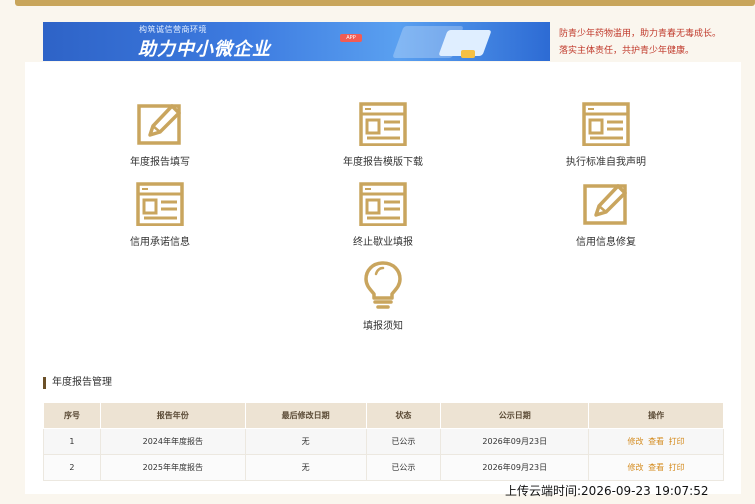 This screenshot has width=755, height=504. I want to click on menu-label: 终止歇业填报, so click(383, 242).